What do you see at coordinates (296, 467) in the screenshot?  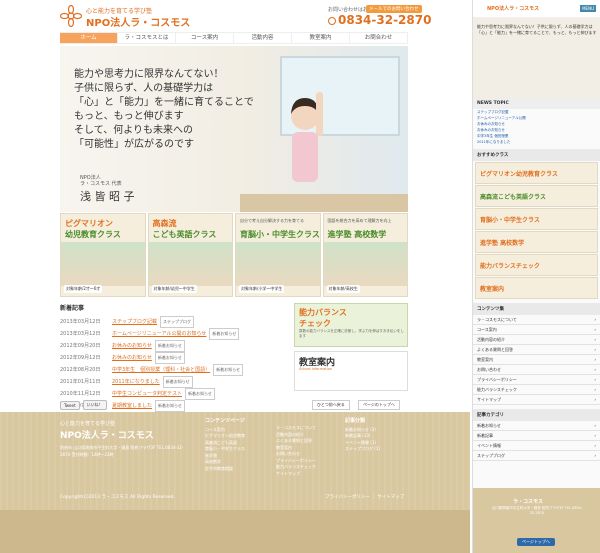 I see `footer-link: 能力バランスチェック` at bounding box center [296, 467].